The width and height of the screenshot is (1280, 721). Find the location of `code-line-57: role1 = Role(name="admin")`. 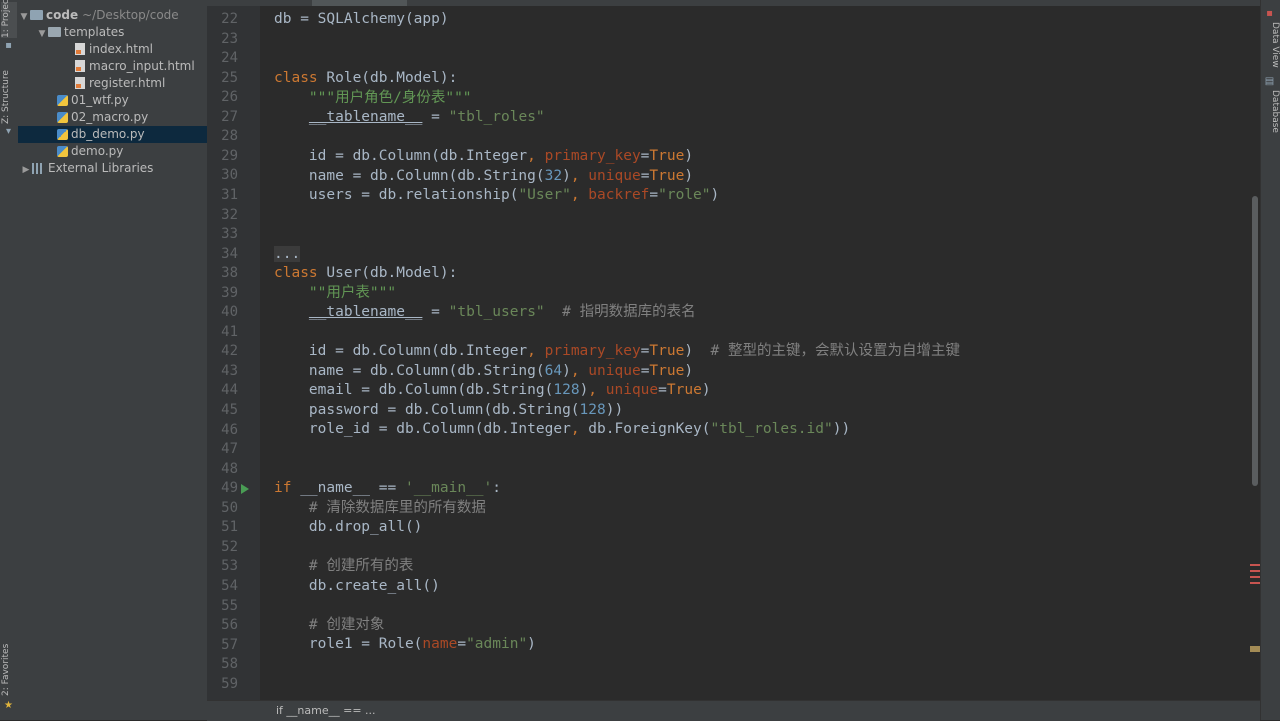

code-line-57: role1 = Role(name="admin") is located at coordinates (405, 644).